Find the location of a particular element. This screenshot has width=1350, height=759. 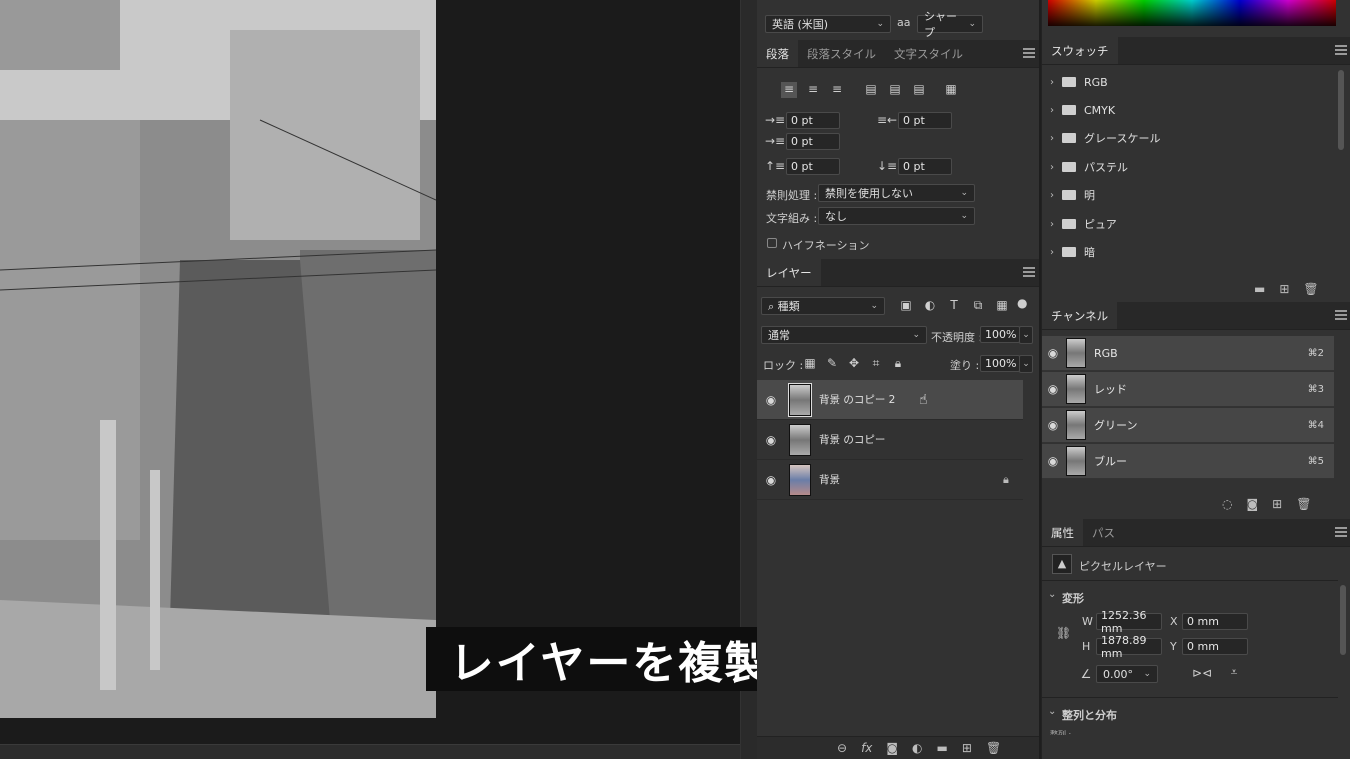

lock-image-icon: ✎ is located at coordinates (832, 363).